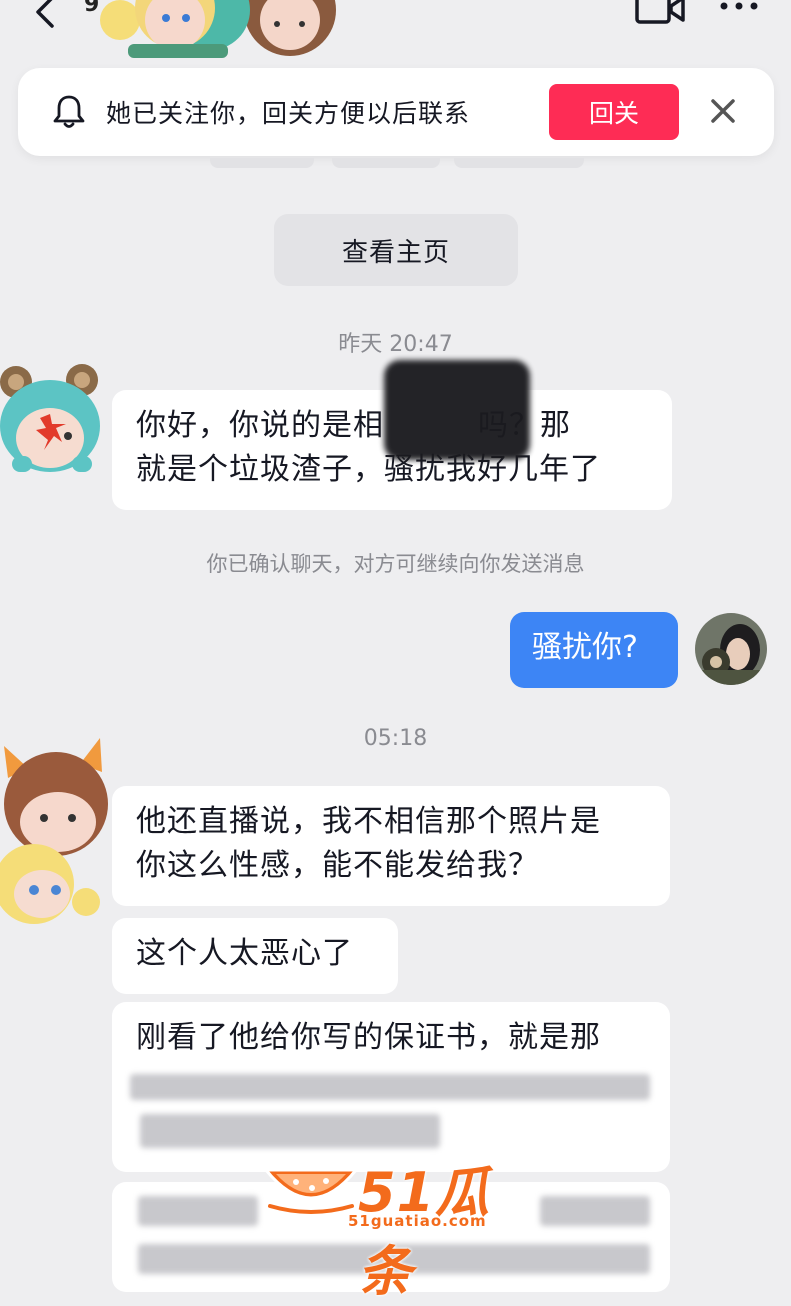 The height and width of the screenshot is (1306, 791). I want to click on contact-avatar, so click(54, 416).